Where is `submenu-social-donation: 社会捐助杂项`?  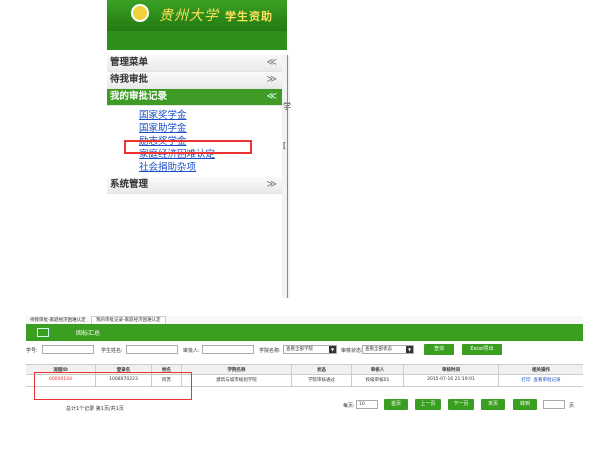
submenu-social-donation: 社会捐助杂项 is located at coordinates (196, 167).